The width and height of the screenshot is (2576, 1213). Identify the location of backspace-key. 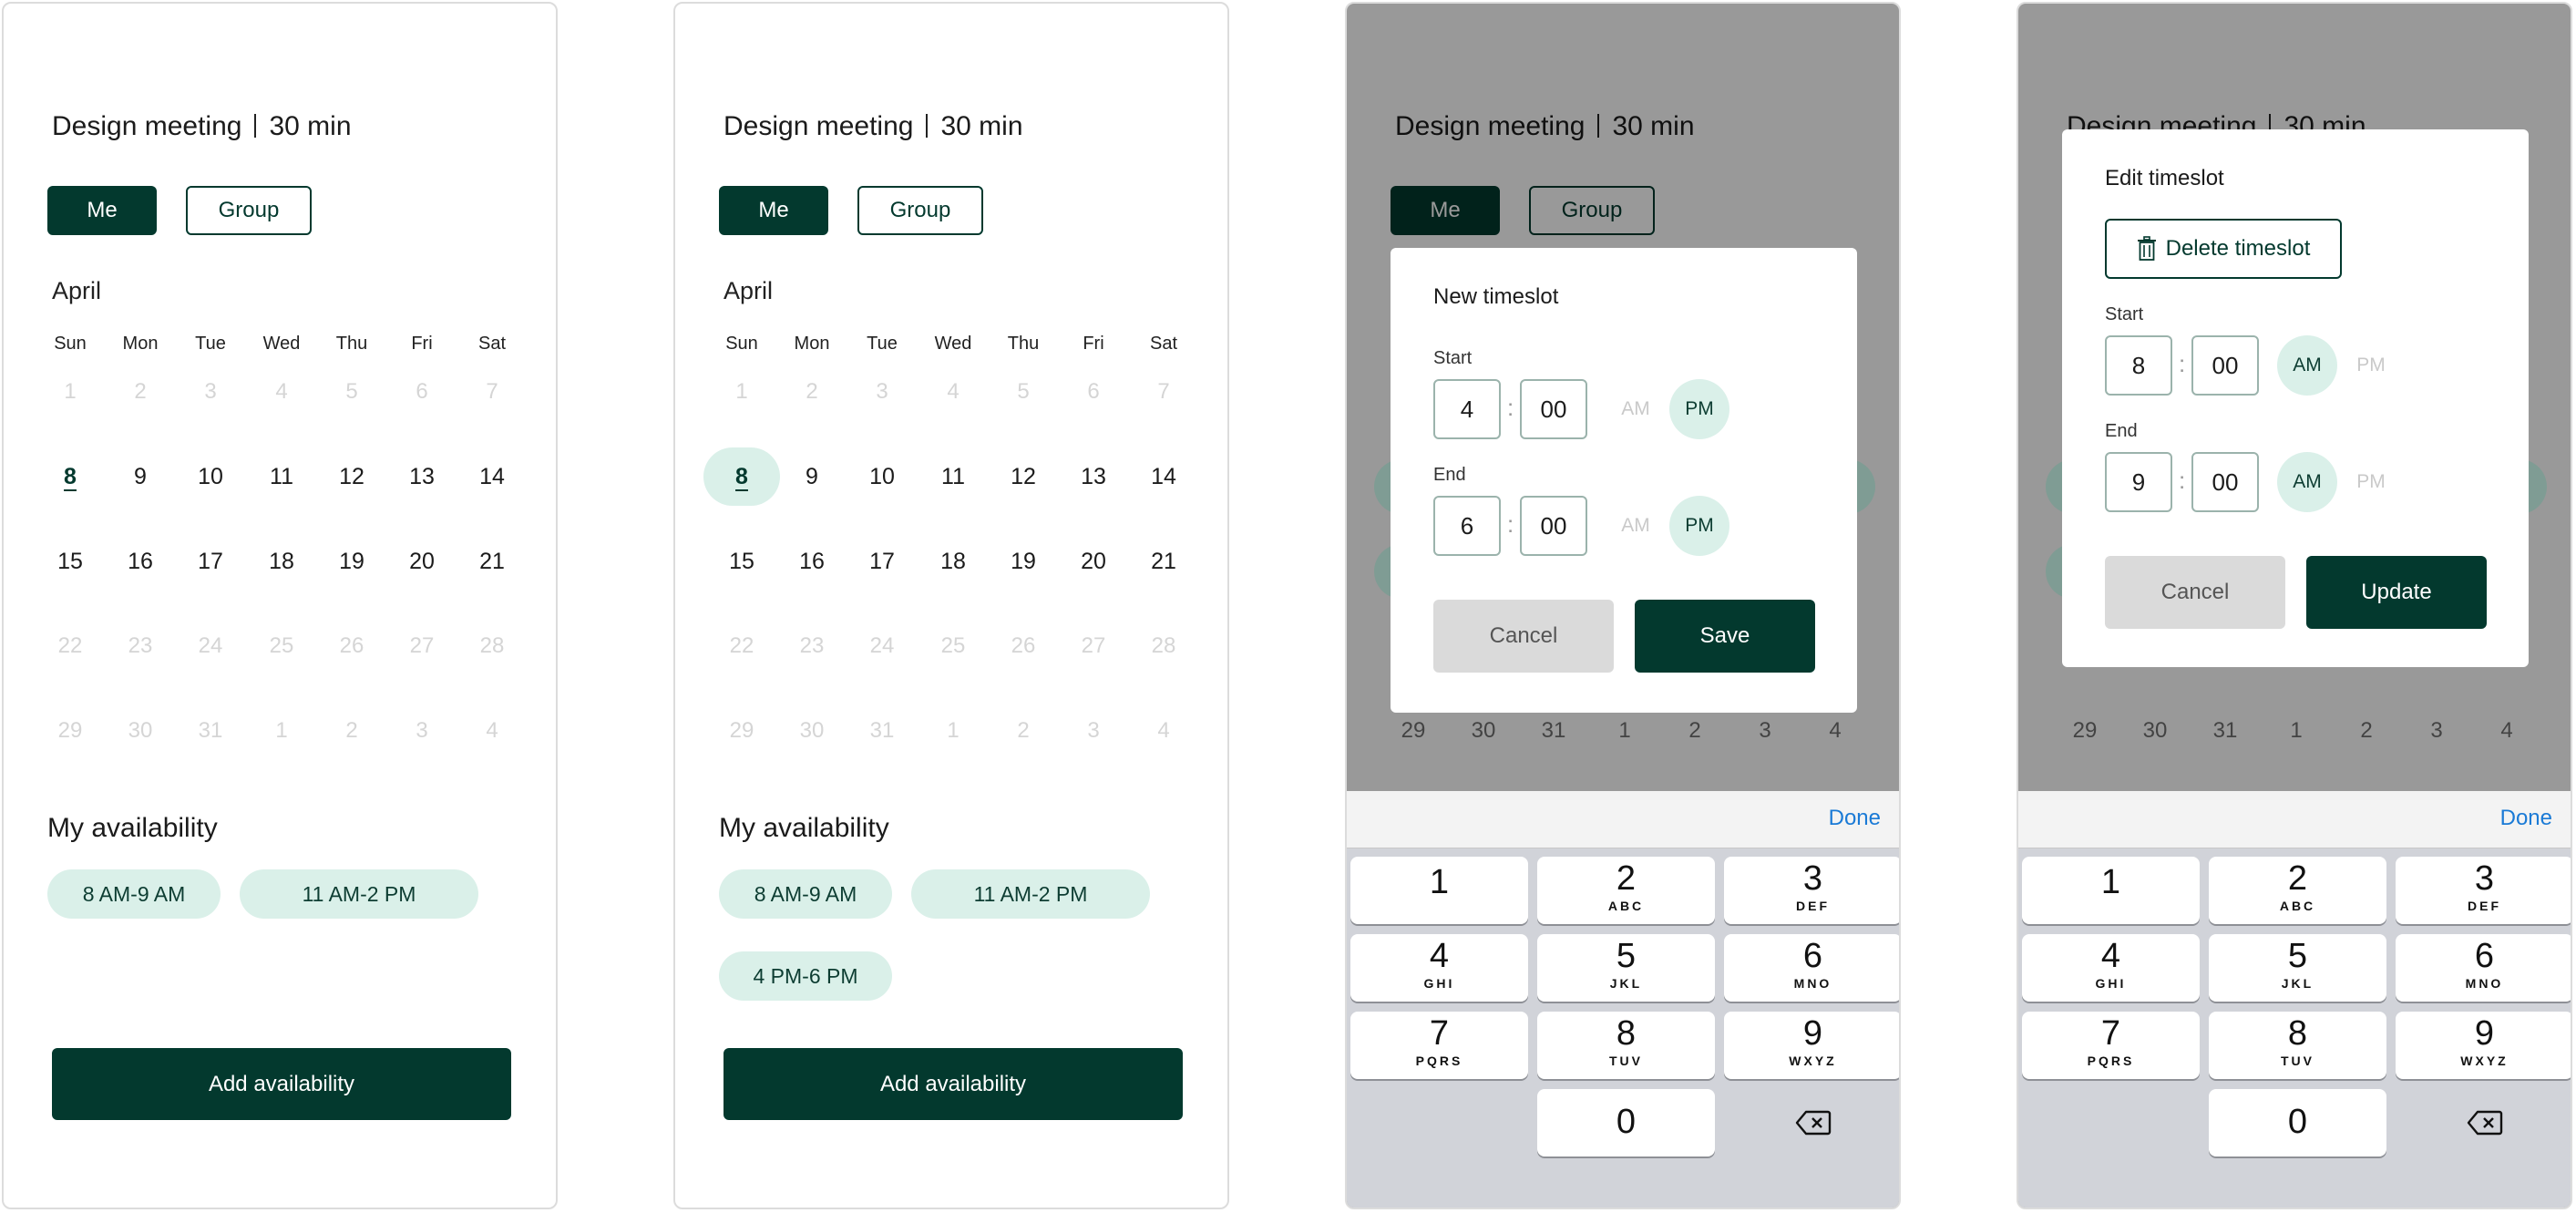
(1811, 1122).